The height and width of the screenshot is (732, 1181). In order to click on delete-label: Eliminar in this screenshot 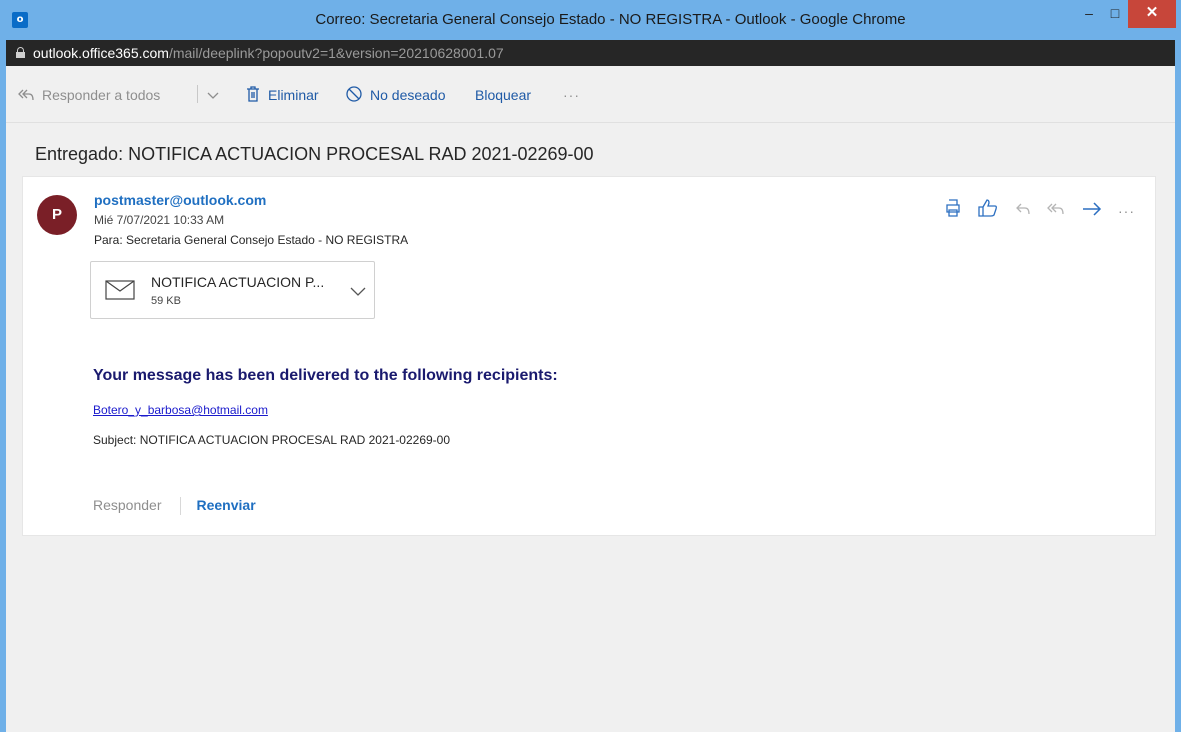, I will do `click(293, 95)`.